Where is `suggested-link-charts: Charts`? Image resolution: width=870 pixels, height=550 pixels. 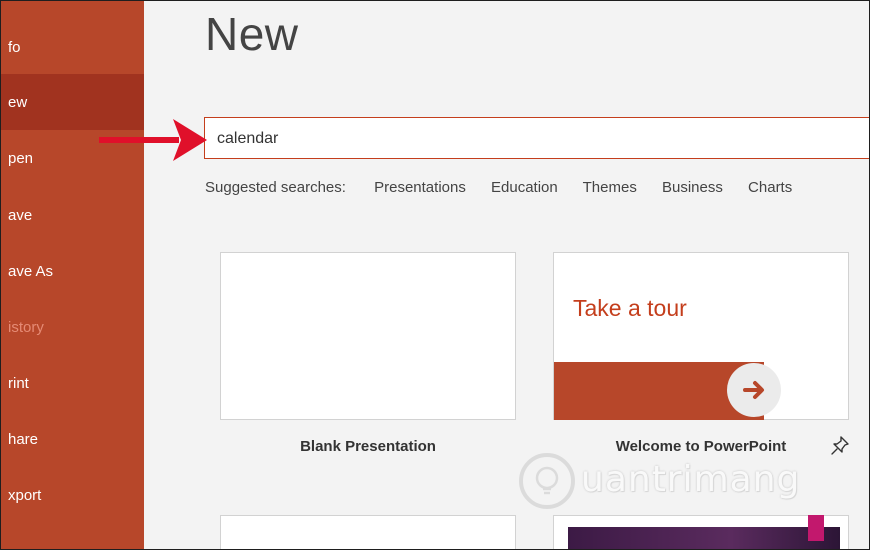 suggested-link-charts: Charts is located at coordinates (770, 187).